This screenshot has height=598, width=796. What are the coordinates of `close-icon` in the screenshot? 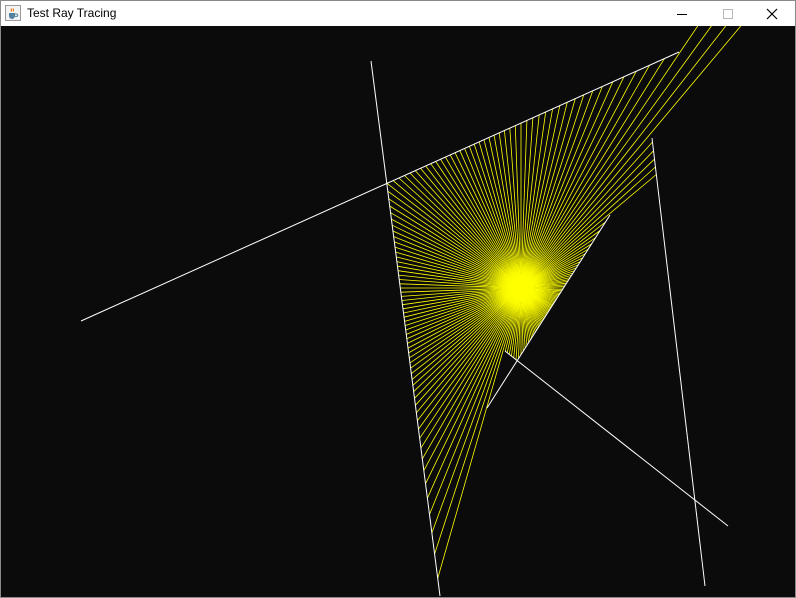 It's located at (772, 13).